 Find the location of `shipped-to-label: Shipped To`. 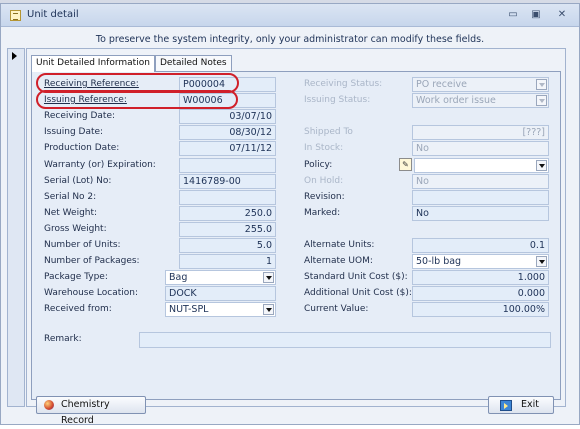

shipped-to-label: Shipped To is located at coordinates (328, 132).